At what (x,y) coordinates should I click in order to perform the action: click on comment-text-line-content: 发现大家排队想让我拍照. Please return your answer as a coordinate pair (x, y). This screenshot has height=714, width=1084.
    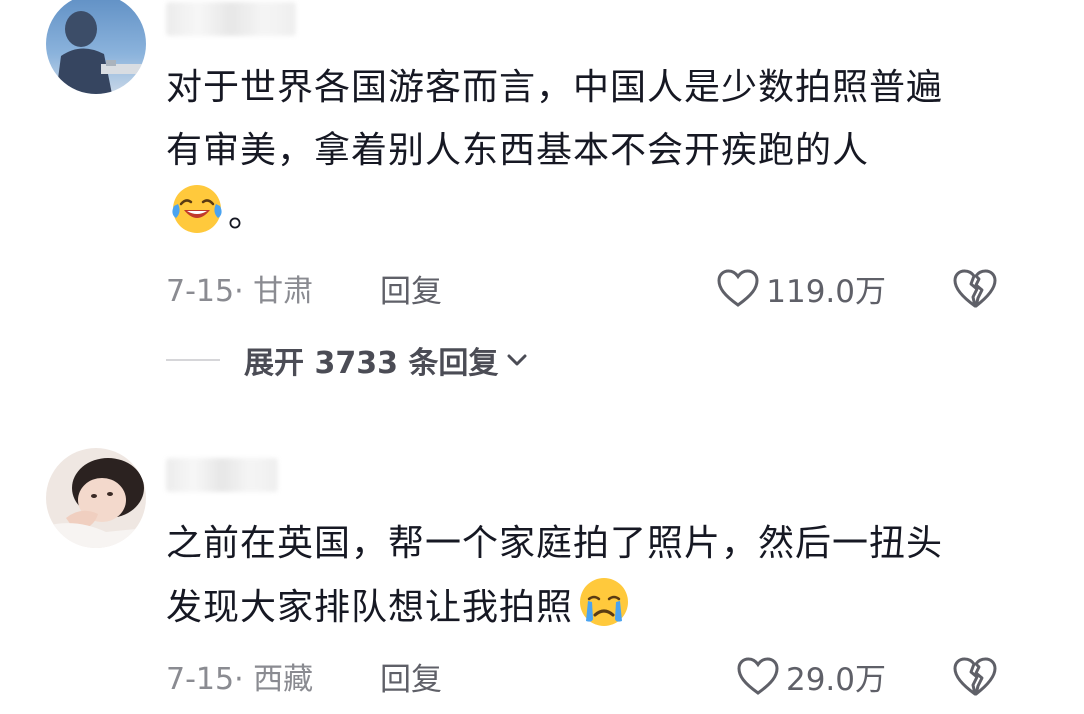
    Looking at the image, I should click on (370, 607).